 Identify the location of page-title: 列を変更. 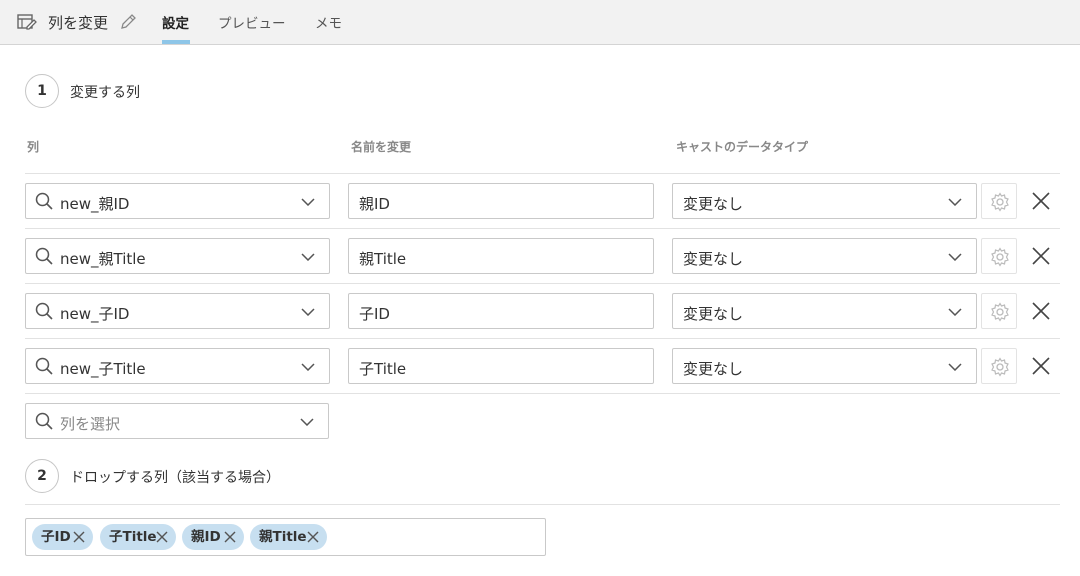
(78, 23).